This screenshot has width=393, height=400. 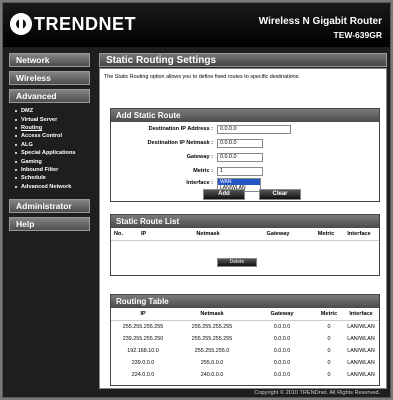 What do you see at coordinates (240, 143) in the screenshot?
I see `netmask-input: 0.0.0.0` at bounding box center [240, 143].